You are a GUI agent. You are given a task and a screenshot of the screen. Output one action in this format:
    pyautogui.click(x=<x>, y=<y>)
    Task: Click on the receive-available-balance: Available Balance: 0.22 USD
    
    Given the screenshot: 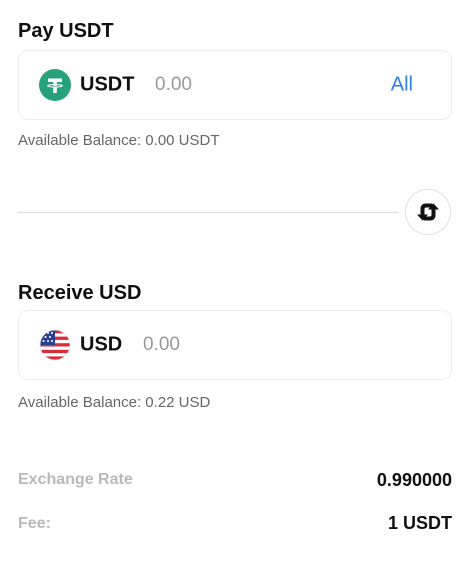 What is the action you would take?
    pyautogui.click(x=114, y=402)
    